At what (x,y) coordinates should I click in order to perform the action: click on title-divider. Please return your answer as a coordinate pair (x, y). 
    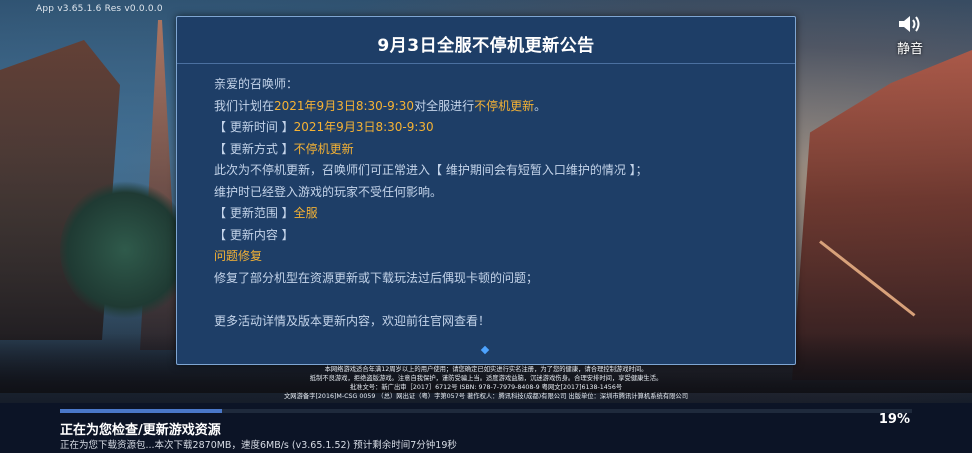
    Looking at the image, I should click on (486, 63).